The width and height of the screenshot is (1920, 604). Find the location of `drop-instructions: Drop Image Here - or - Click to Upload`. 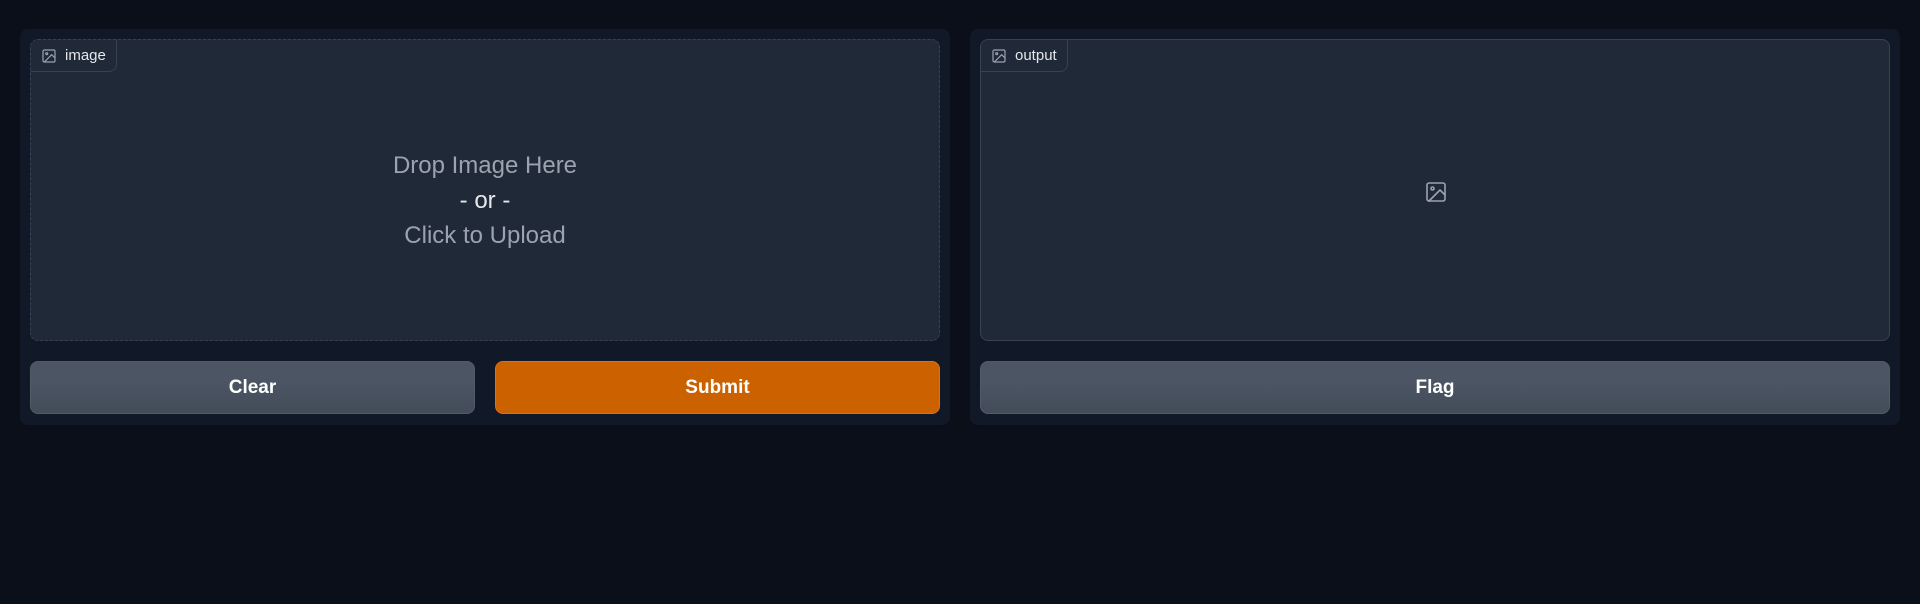

drop-instructions: Drop Image Here - or - Click to Upload is located at coordinates (485, 200).